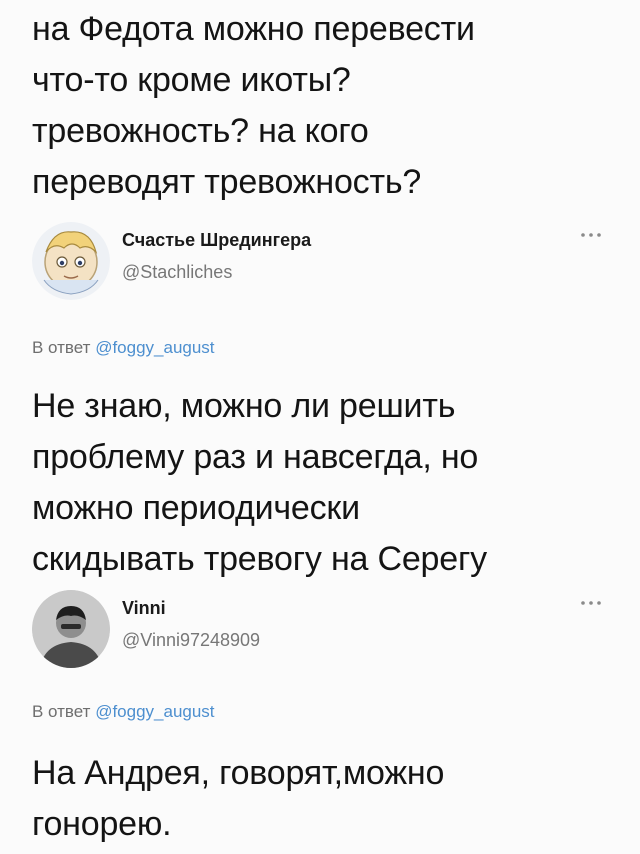 The width and height of the screenshot is (640, 854). Describe the element at coordinates (154, 347) in the screenshot. I see `reply-1-mention-link: @foggy_august` at that location.